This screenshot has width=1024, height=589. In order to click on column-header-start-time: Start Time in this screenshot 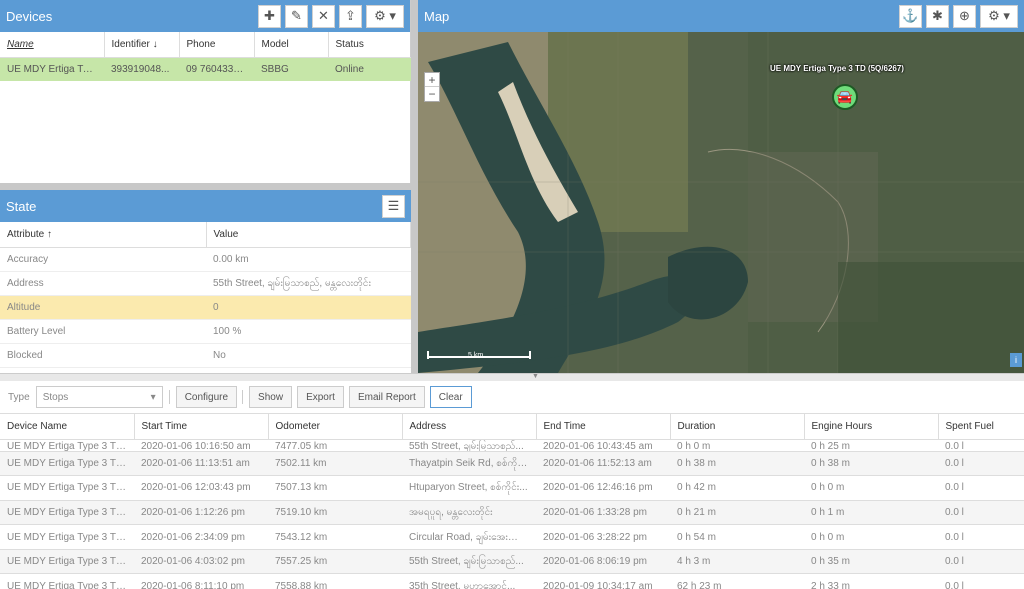, I will do `click(201, 427)`.